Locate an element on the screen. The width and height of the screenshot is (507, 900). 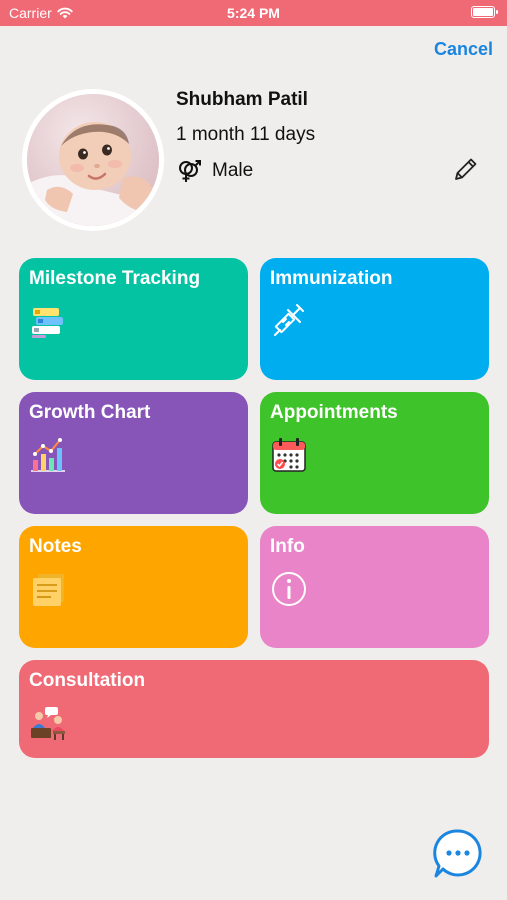
tile-info: Info is located at coordinates (374, 587).